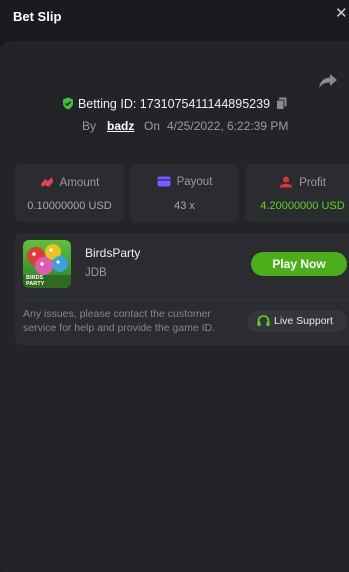 This screenshot has height=572, width=349. I want to click on username-link: badz, so click(120, 126).